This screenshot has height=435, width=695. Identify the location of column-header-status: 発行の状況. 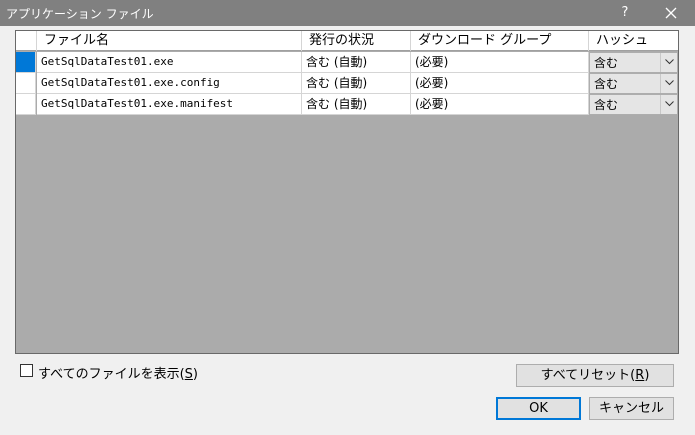
(356, 41).